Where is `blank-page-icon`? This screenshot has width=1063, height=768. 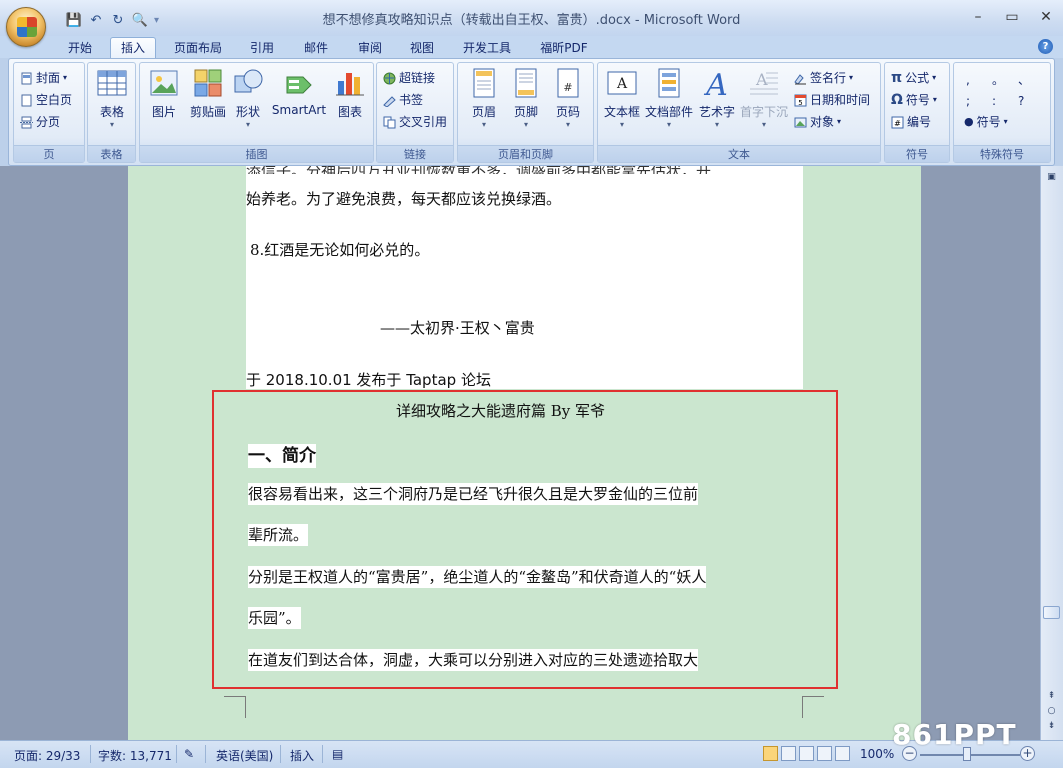 blank-page-icon is located at coordinates (26, 100).